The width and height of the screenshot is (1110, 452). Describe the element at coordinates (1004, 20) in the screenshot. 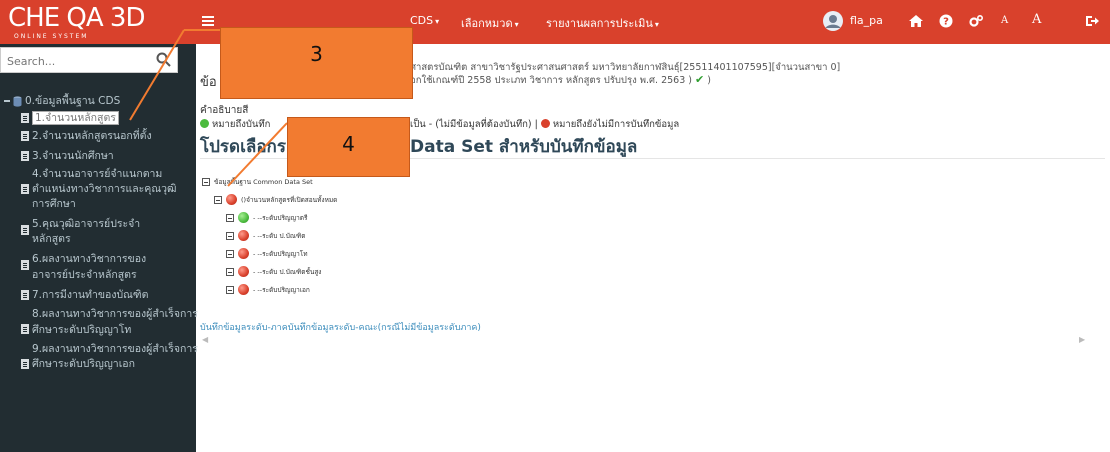

I see `font-size-small-button: A` at that location.